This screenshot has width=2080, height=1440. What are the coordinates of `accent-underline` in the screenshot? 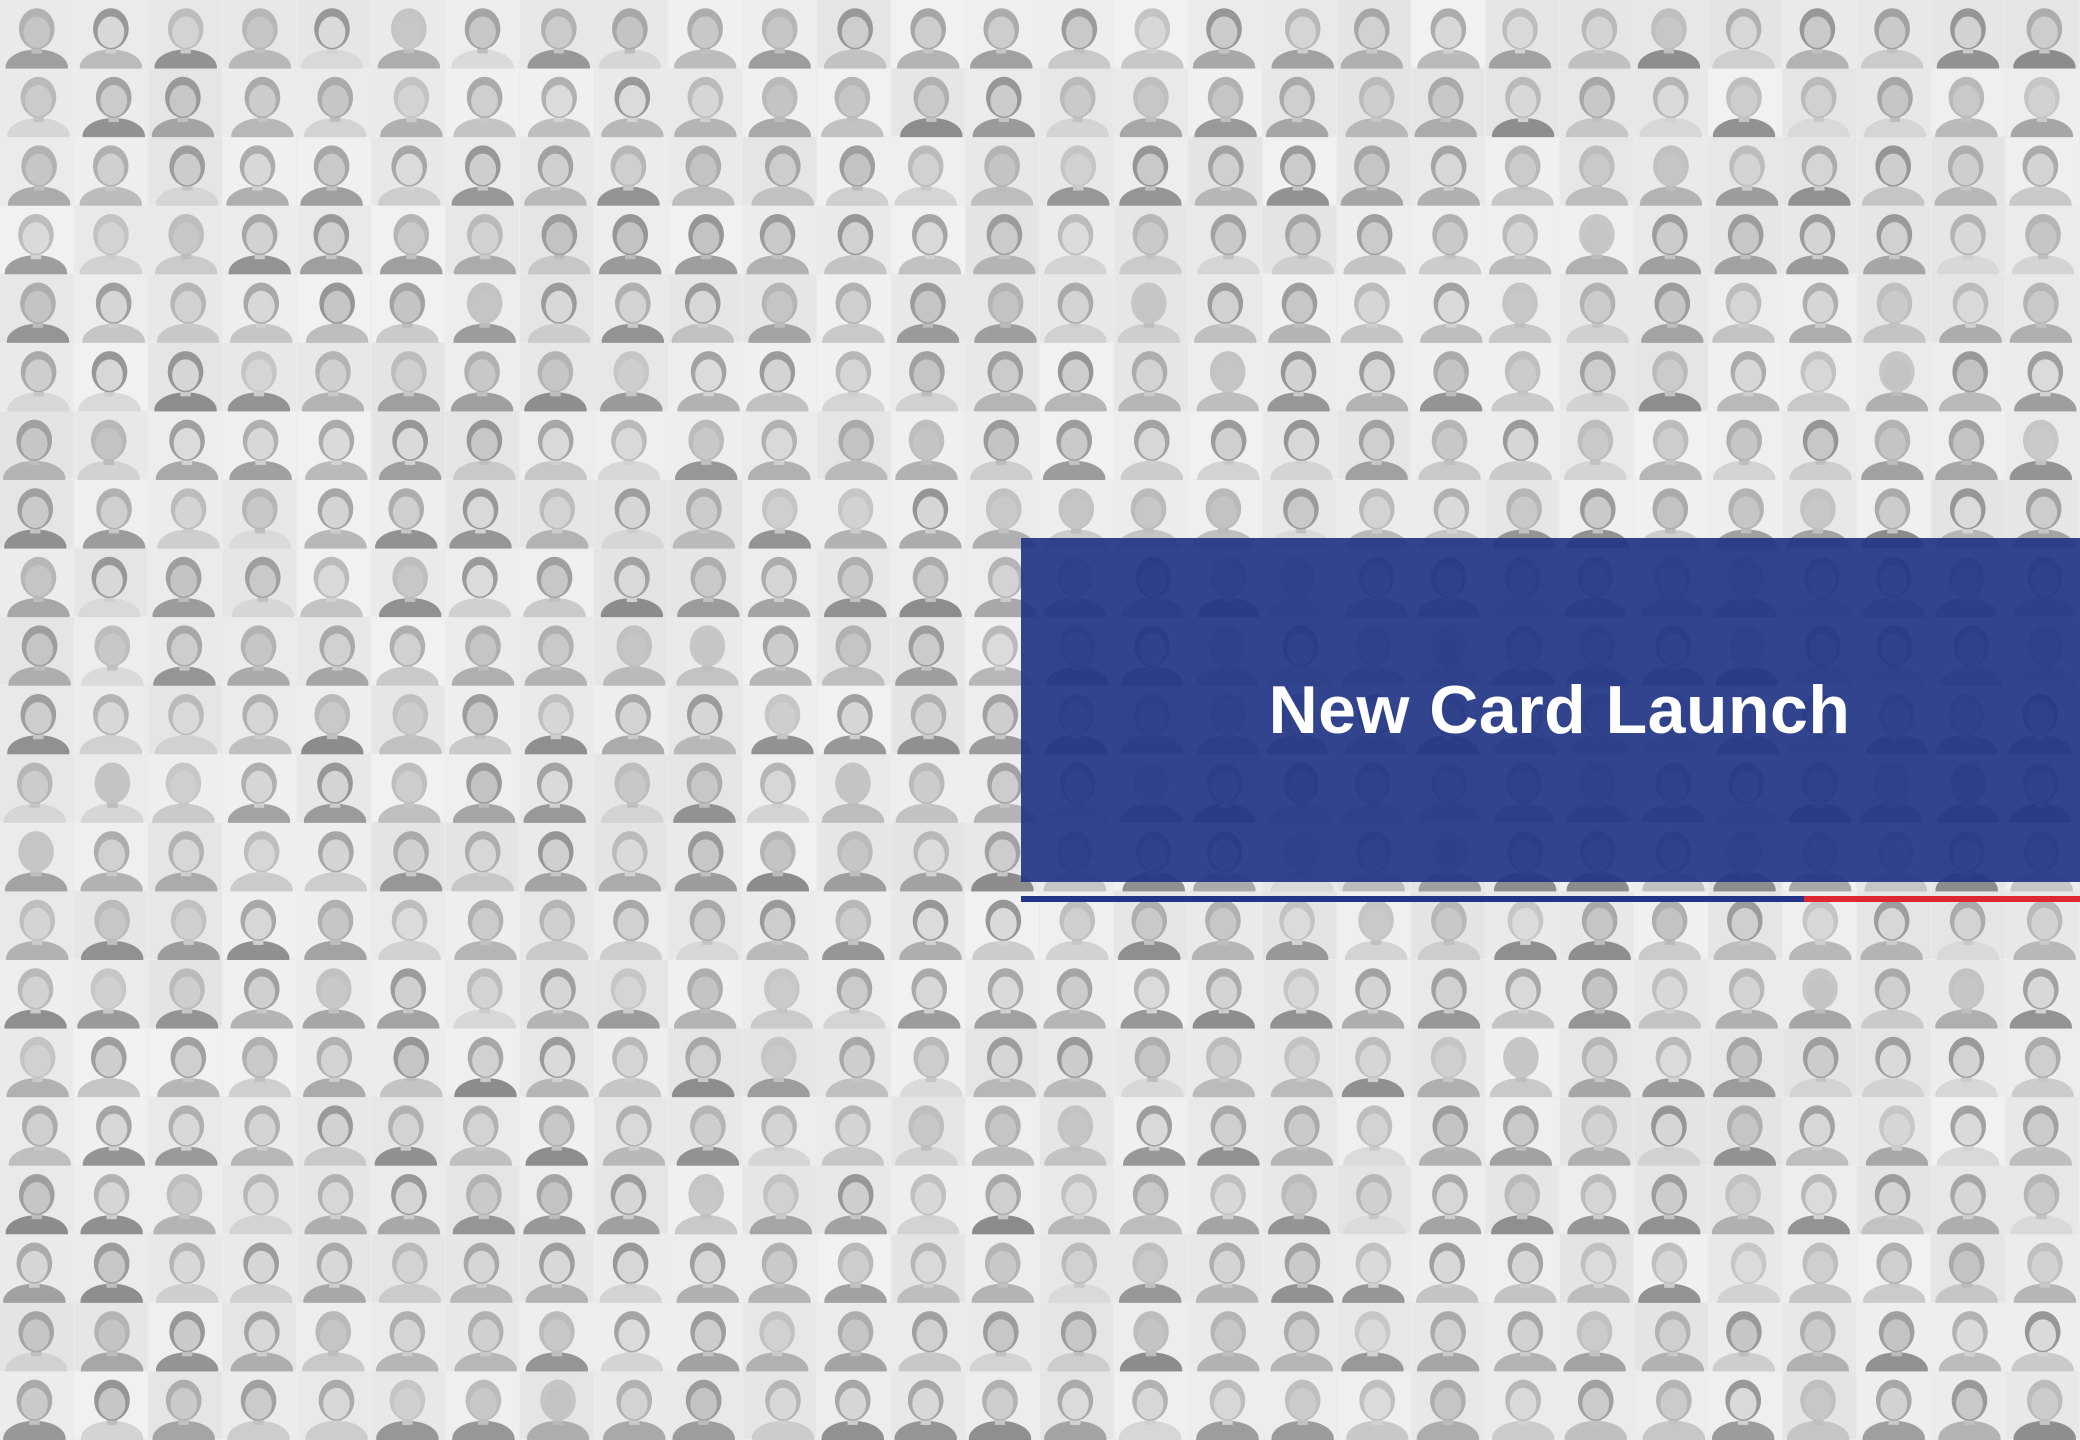 It's located at (1550, 899).